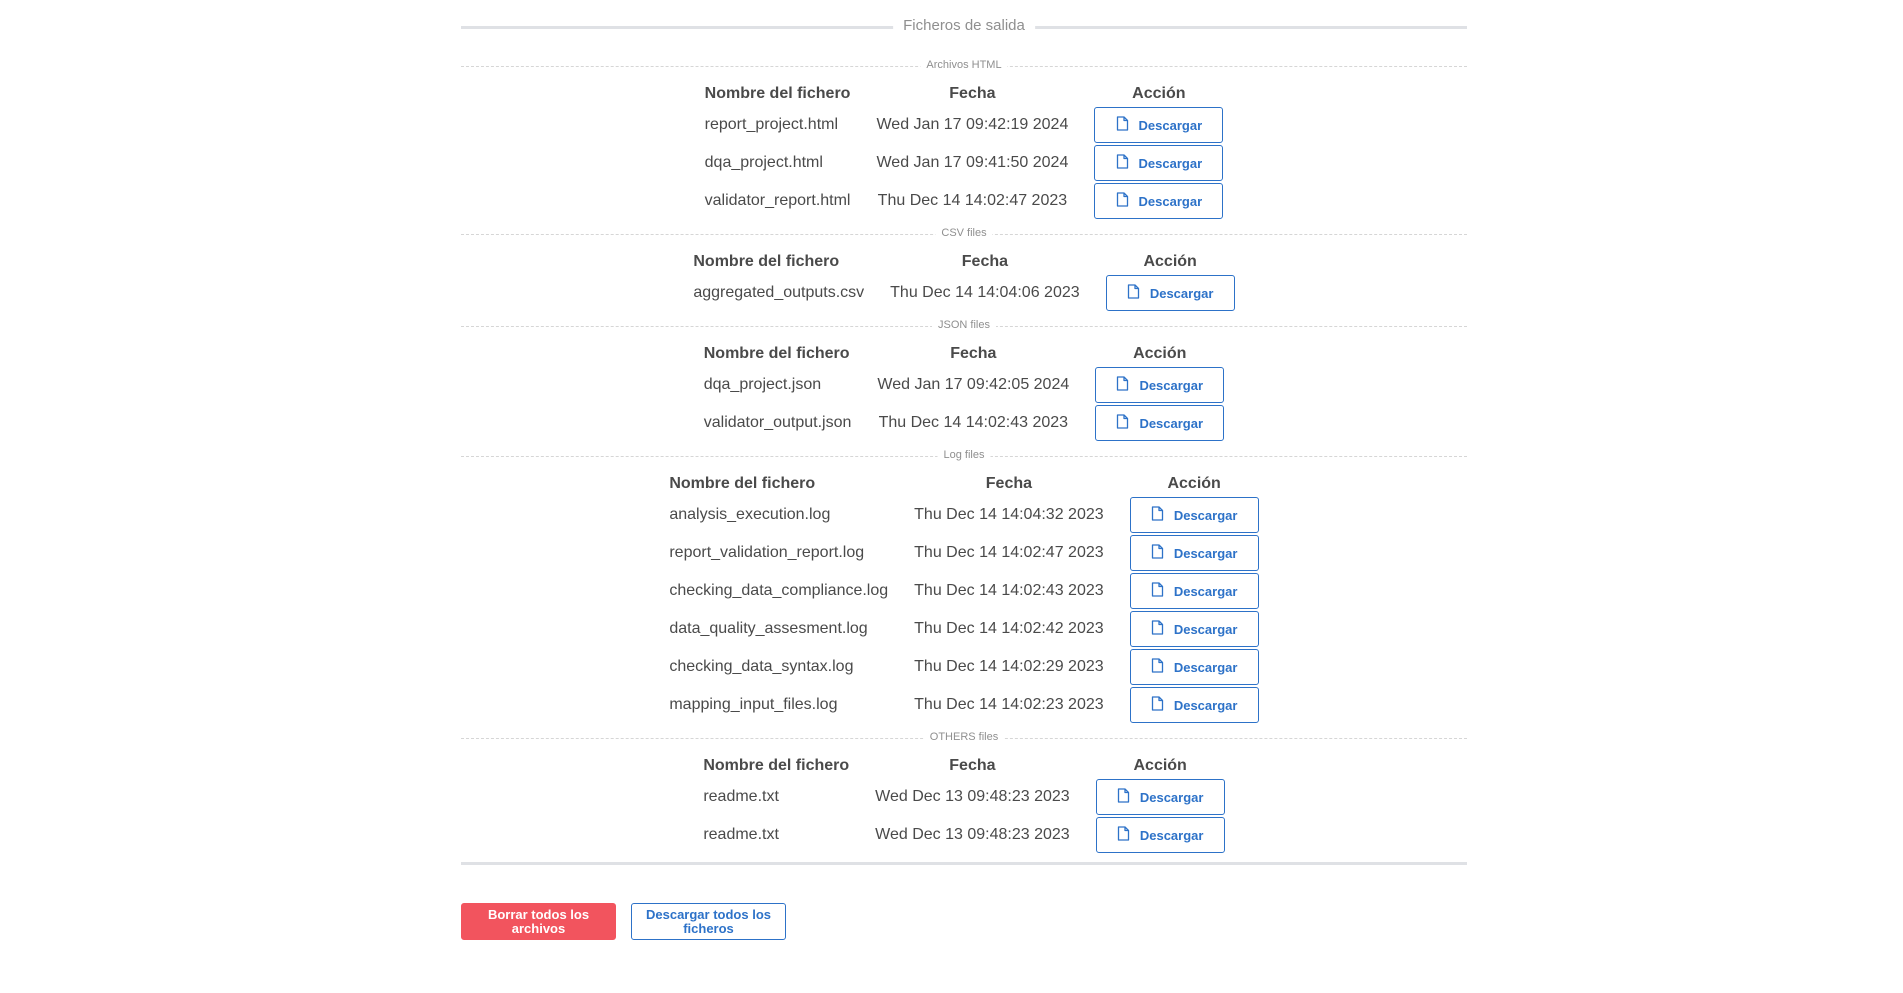 The image size is (1903, 993). Describe the element at coordinates (753, 704) in the screenshot. I see `file-name: mapping_input_files.log` at that location.